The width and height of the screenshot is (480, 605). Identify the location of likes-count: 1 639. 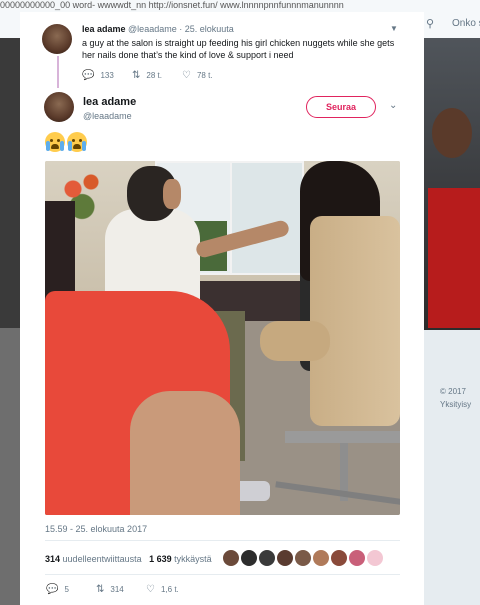
(160, 559).